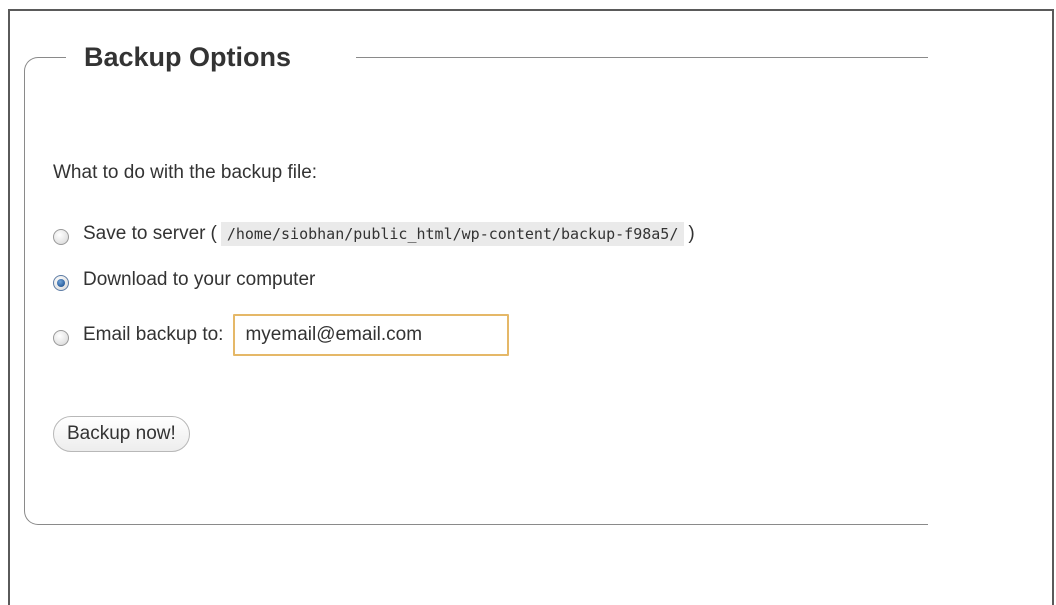 Image resolution: width=1056 pixels, height=605 pixels. What do you see at coordinates (144, 234) in the screenshot?
I see `save-to-server-label: Save to server` at bounding box center [144, 234].